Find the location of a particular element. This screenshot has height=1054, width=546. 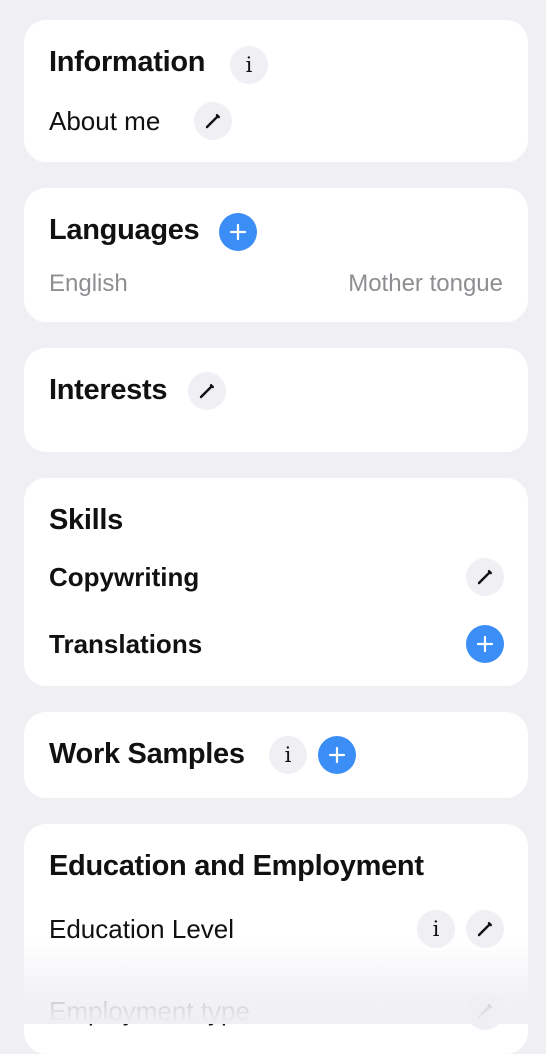

education-level-edit-button is located at coordinates (485, 929).